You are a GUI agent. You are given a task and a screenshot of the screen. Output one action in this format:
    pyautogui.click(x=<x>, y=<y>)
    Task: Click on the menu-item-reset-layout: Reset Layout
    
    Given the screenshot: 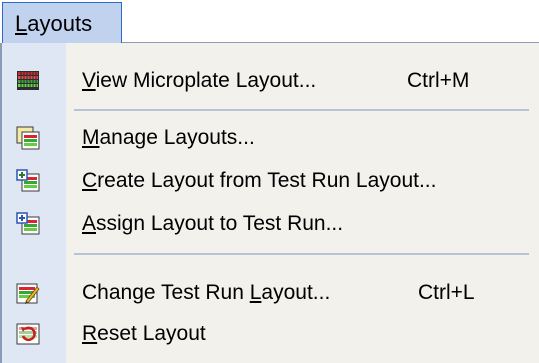 What is the action you would take?
    pyautogui.click(x=270, y=333)
    